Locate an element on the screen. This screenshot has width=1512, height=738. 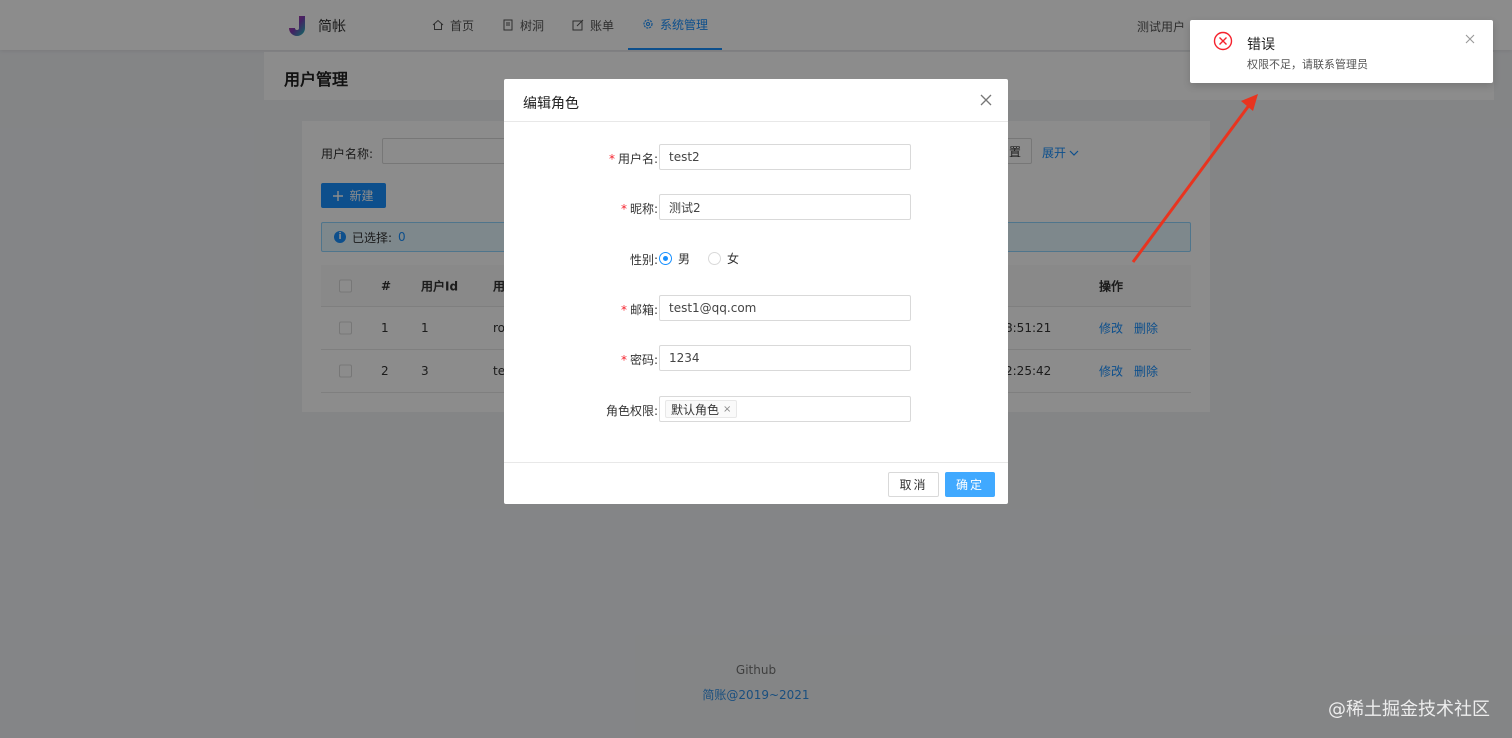
notification-description: 权限不足，请联系管理员 is located at coordinates (1307, 64).